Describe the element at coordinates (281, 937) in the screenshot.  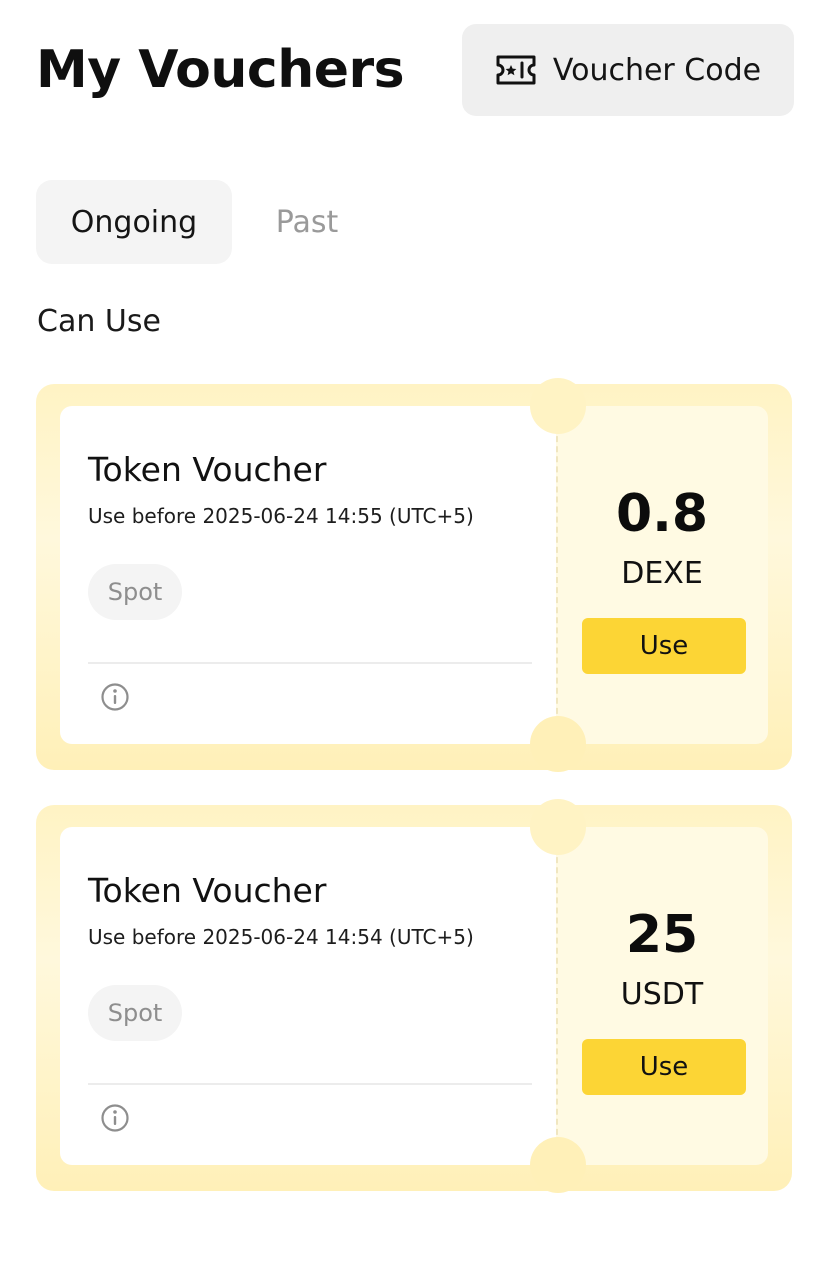
I see `voucher-expiry: Use before 2025-06-24 14:54 (UTC+5)` at that location.